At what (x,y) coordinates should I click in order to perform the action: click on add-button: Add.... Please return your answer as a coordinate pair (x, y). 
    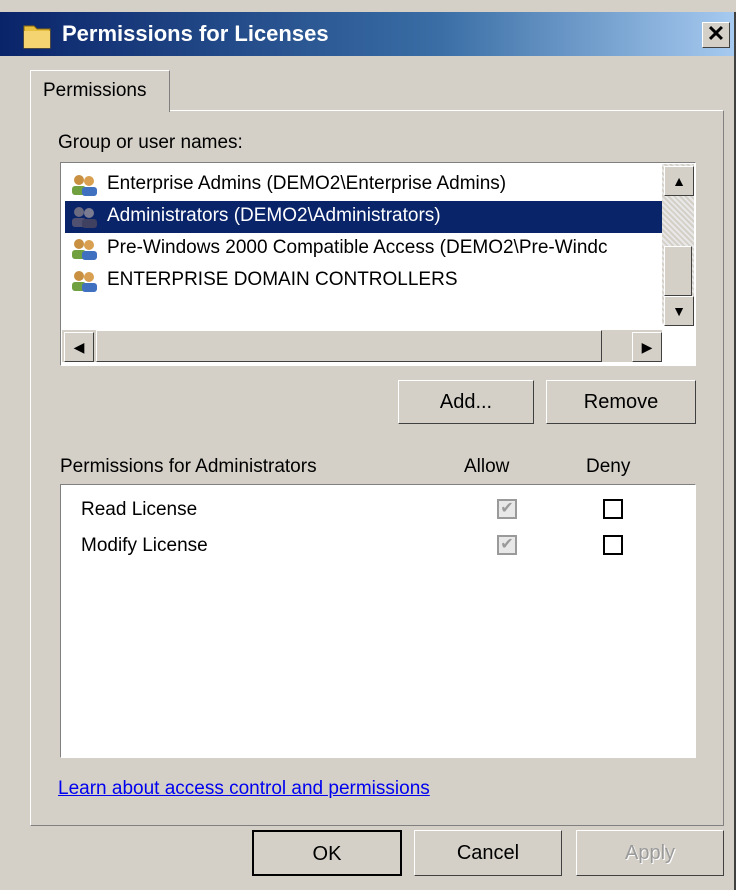
    Looking at the image, I should click on (466, 402).